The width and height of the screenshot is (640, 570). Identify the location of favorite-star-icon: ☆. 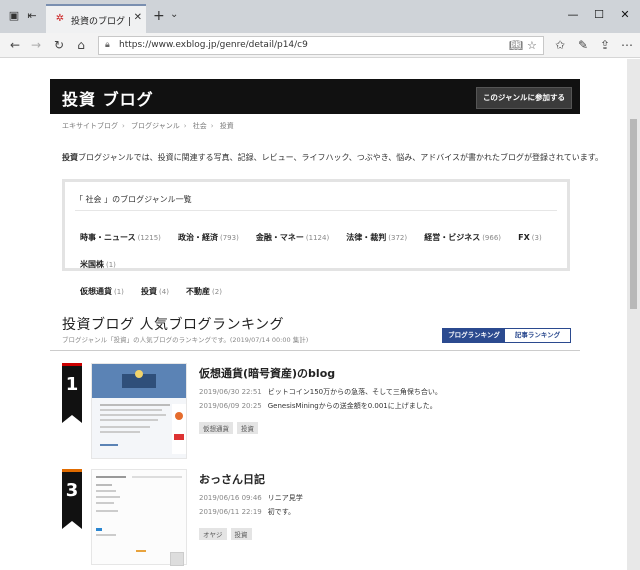
(532, 45).